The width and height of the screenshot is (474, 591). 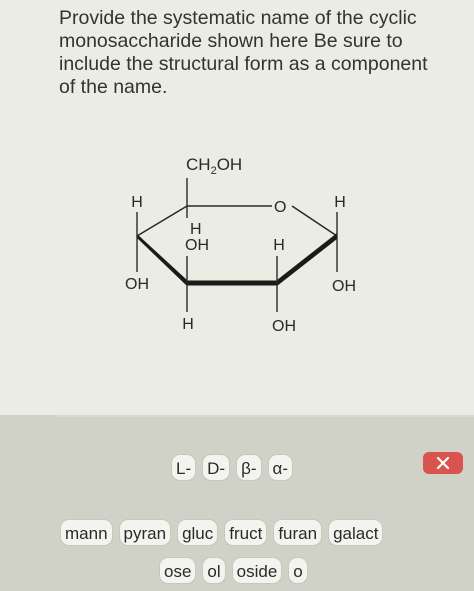 I want to click on ring-bond-top-right, so click(x=314, y=221).